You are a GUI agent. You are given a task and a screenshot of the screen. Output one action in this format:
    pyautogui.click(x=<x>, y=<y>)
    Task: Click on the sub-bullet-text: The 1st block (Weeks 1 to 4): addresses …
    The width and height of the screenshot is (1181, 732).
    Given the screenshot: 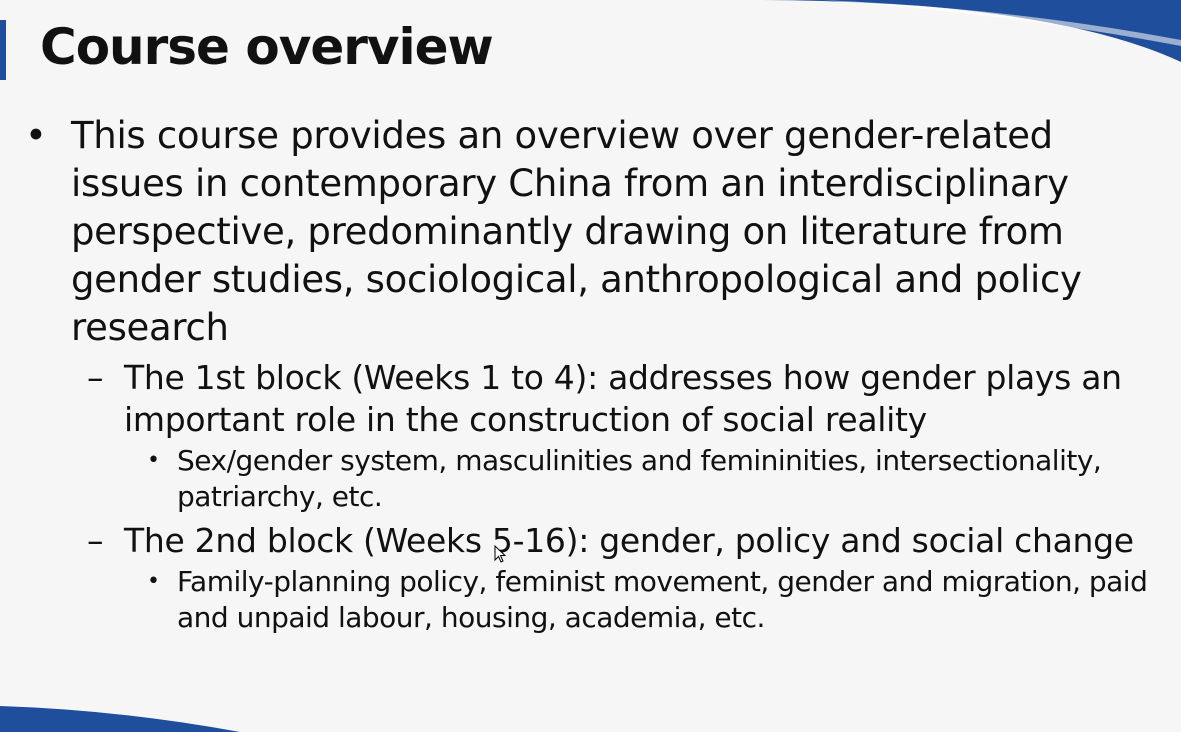 What is the action you would take?
    pyautogui.click(x=623, y=398)
    